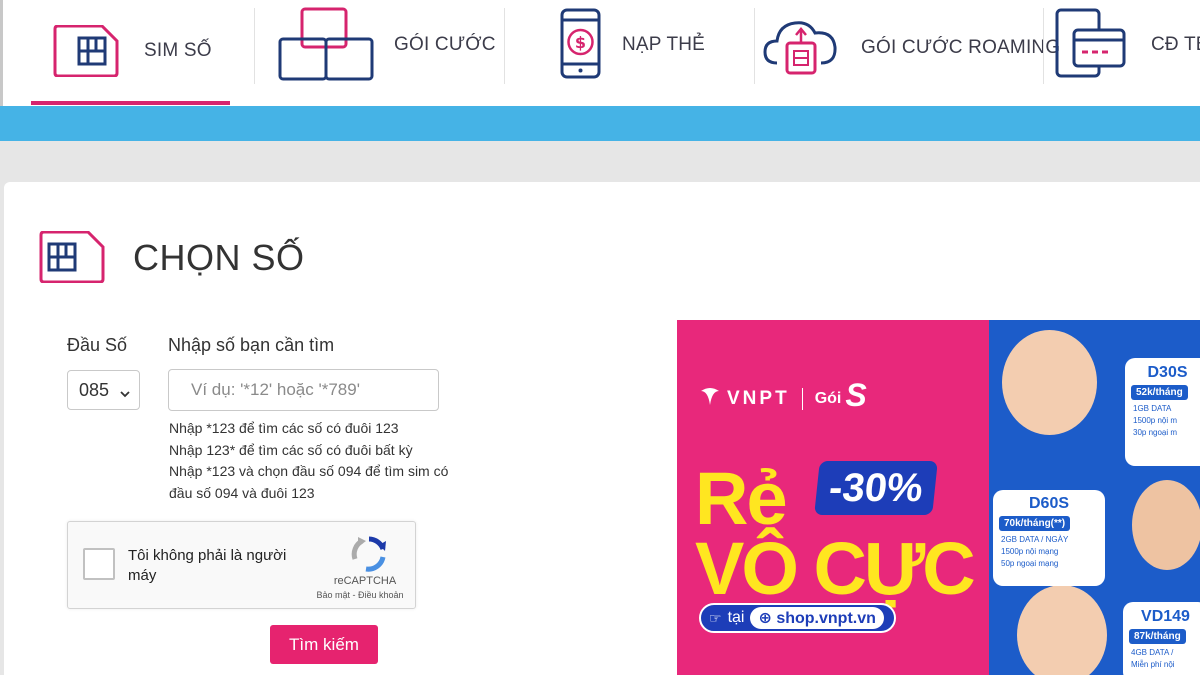 Image resolution: width=1200 pixels, height=675 pixels. What do you see at coordinates (125, 394) in the screenshot?
I see `chevron-down-icon` at bounding box center [125, 394].